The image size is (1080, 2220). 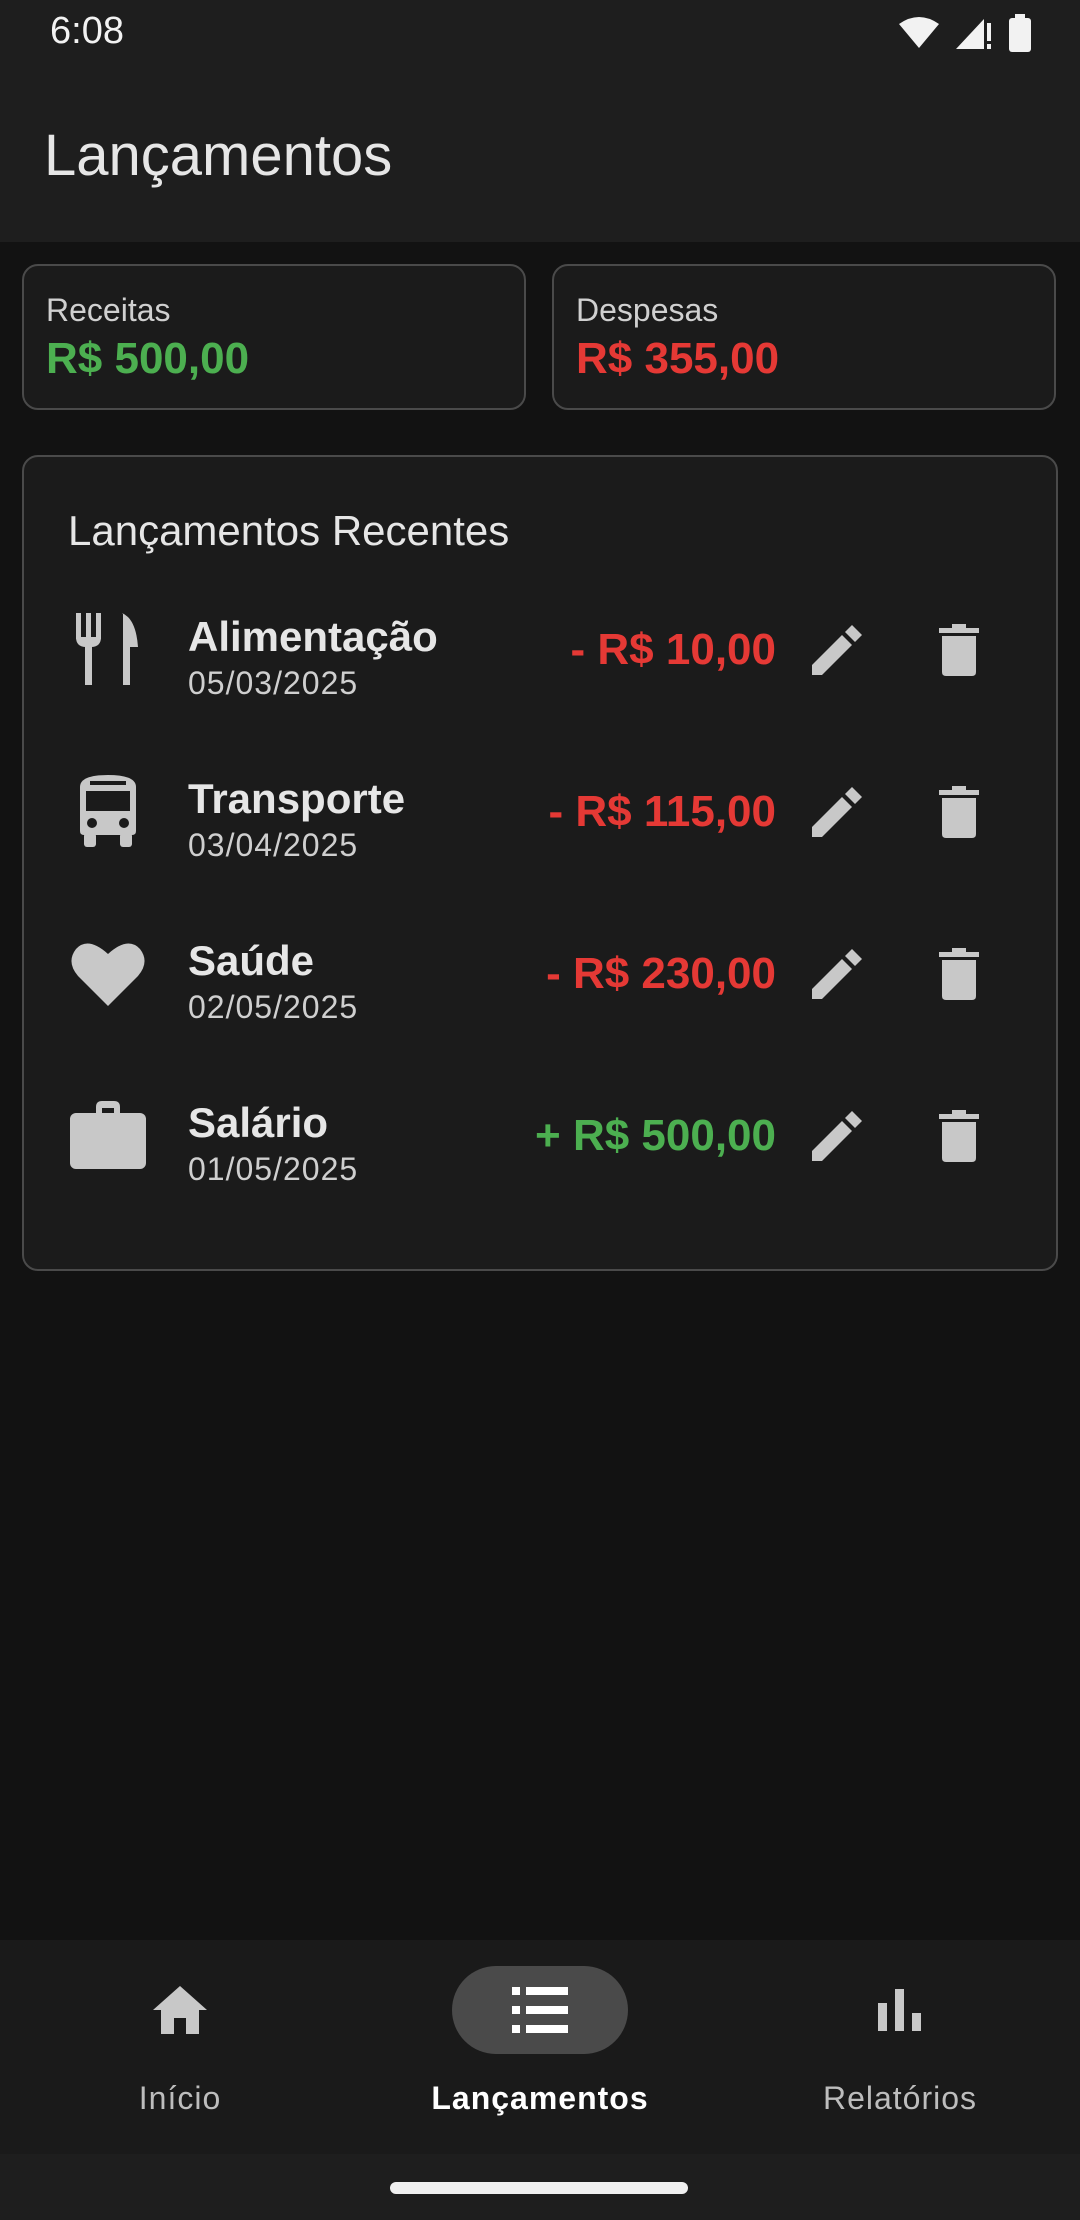 What do you see at coordinates (180, 2098) in the screenshot?
I see `nav-label: Início` at bounding box center [180, 2098].